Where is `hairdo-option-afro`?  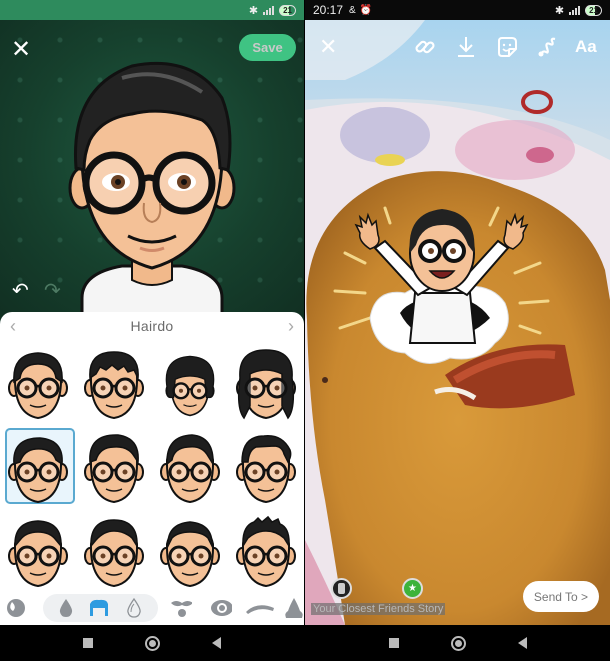 hairdo-option-afro is located at coordinates (190, 382).